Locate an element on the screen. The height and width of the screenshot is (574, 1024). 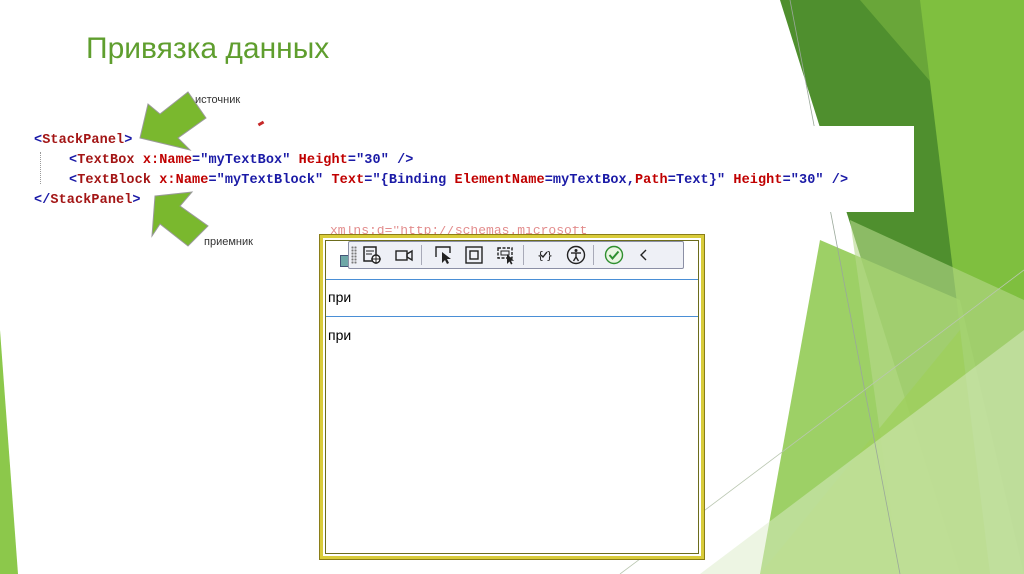
xaml-debug-toolbar: {} is located at coordinates (516, 255).